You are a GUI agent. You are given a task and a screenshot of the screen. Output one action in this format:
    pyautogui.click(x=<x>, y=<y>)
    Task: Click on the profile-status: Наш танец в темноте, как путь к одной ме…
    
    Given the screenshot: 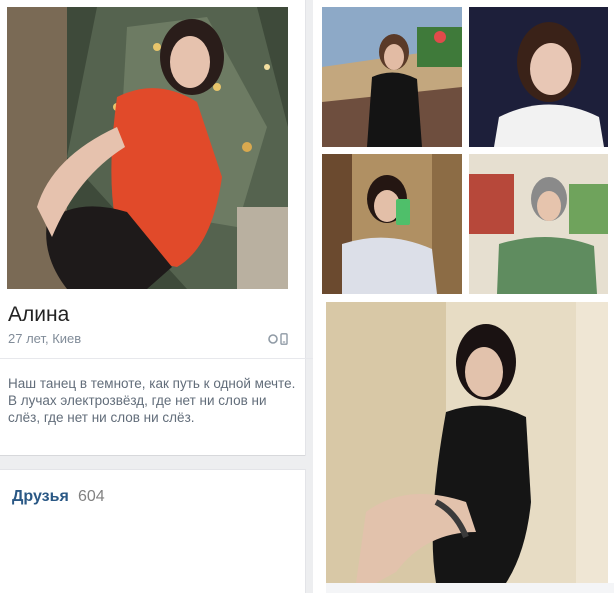 What is the action you would take?
    pyautogui.click(x=152, y=400)
    